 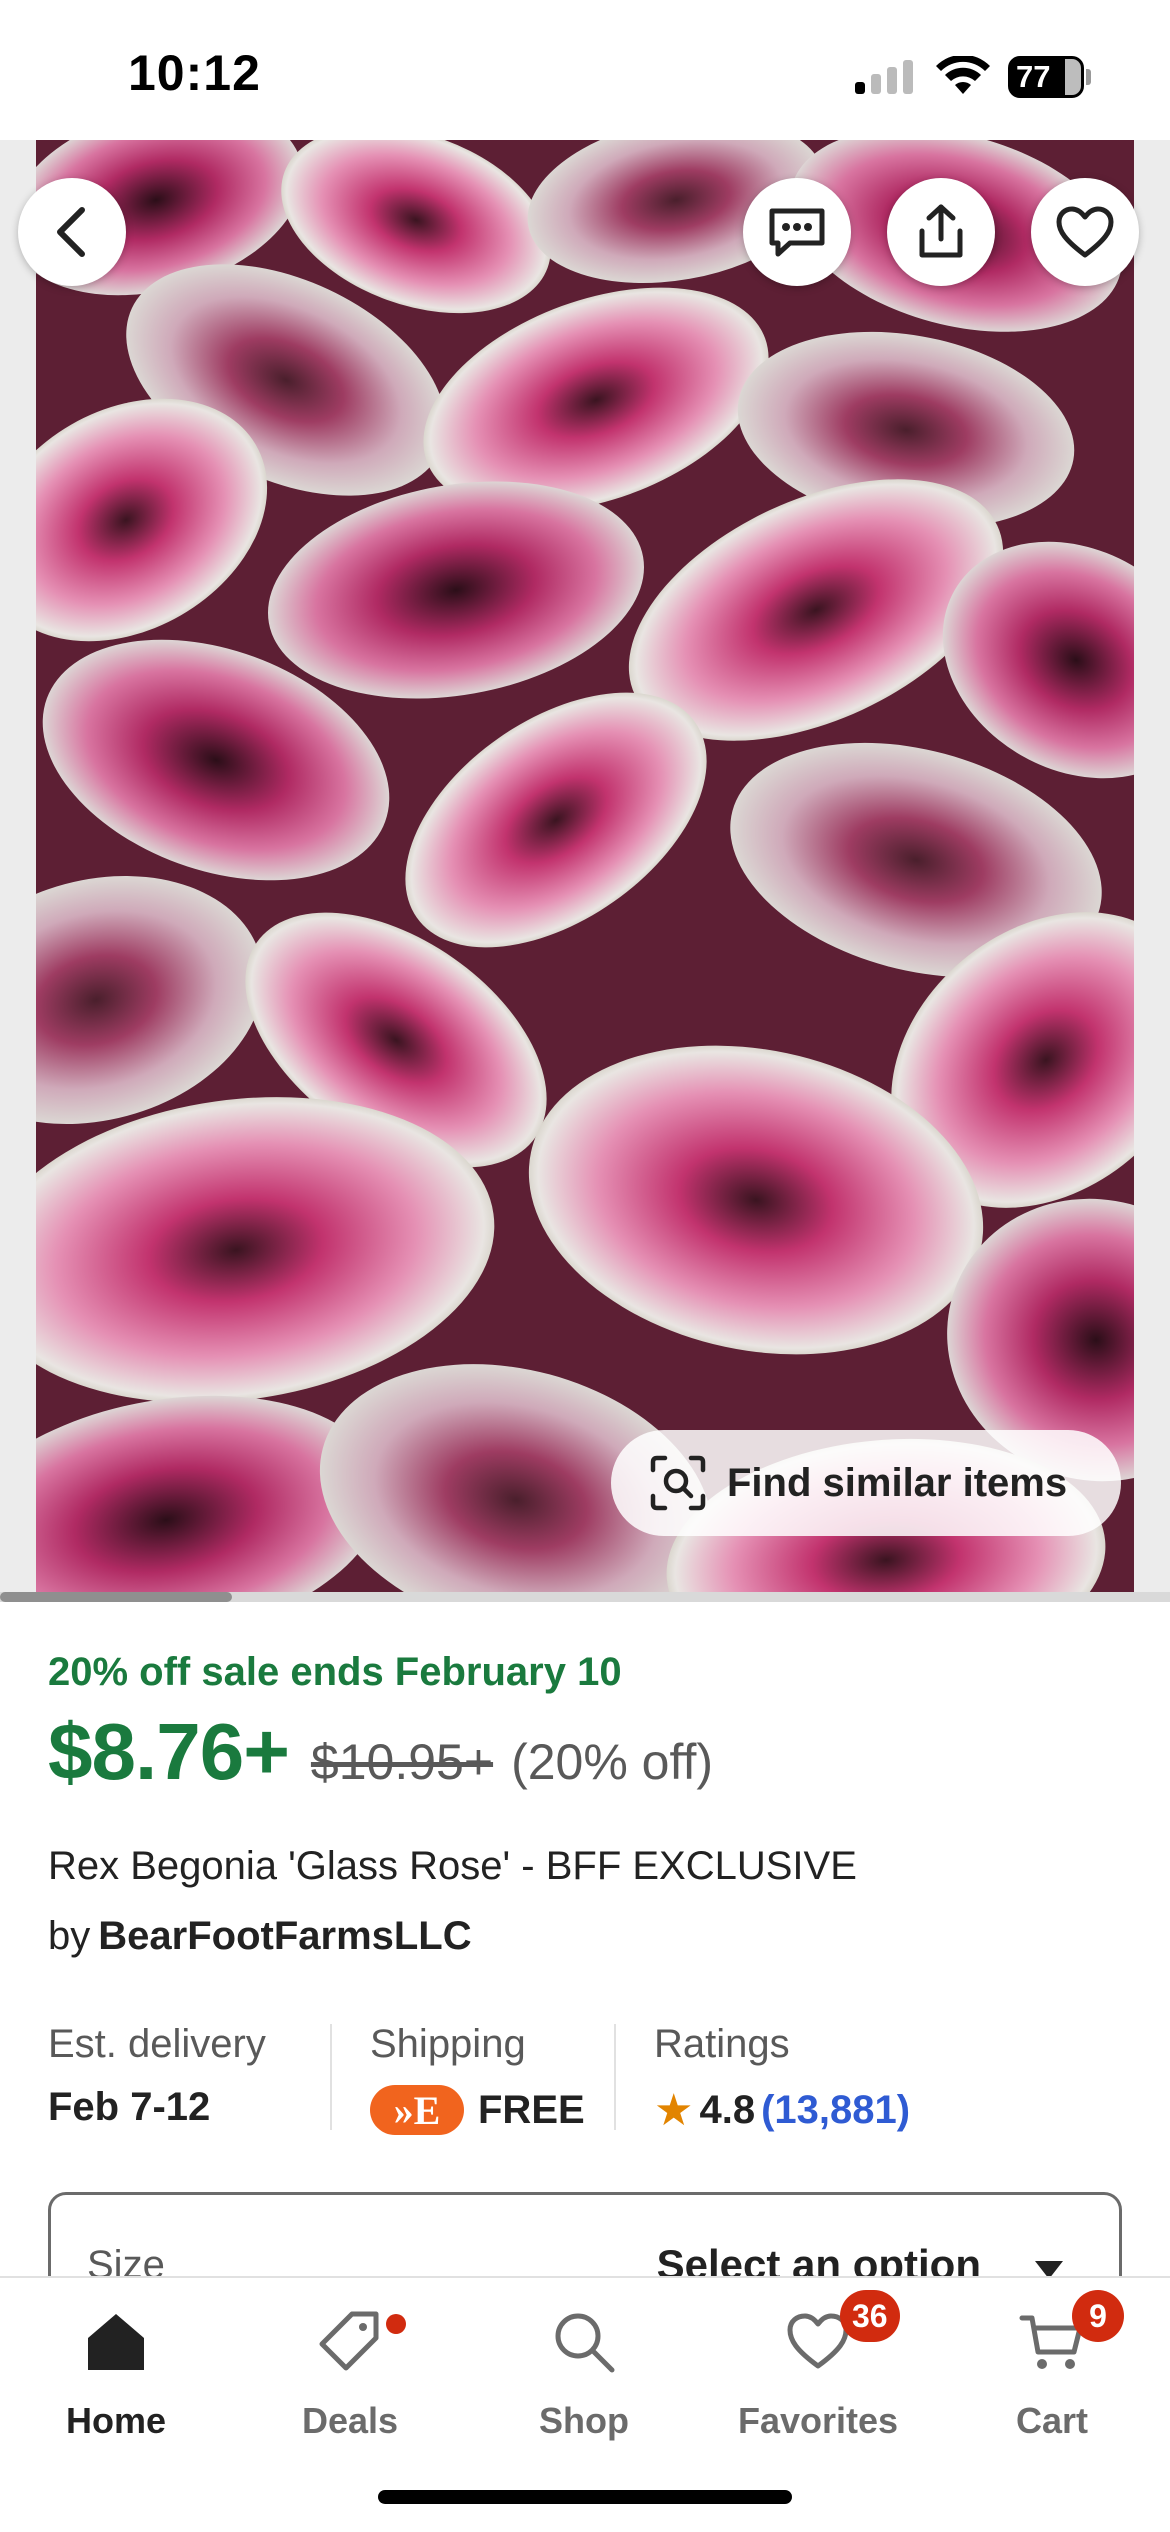 I want to click on delivery-info: Est. delivery Feb 7-12, so click(x=157, y=2076).